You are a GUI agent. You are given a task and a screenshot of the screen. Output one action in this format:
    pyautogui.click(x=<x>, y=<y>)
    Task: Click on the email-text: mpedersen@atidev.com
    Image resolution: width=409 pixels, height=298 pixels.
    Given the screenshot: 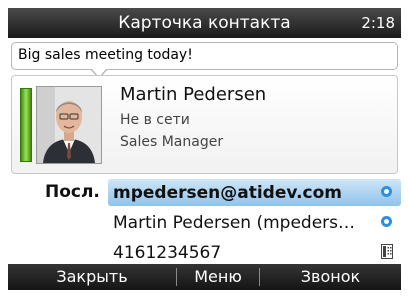 What is the action you would take?
    pyautogui.click(x=227, y=193)
    